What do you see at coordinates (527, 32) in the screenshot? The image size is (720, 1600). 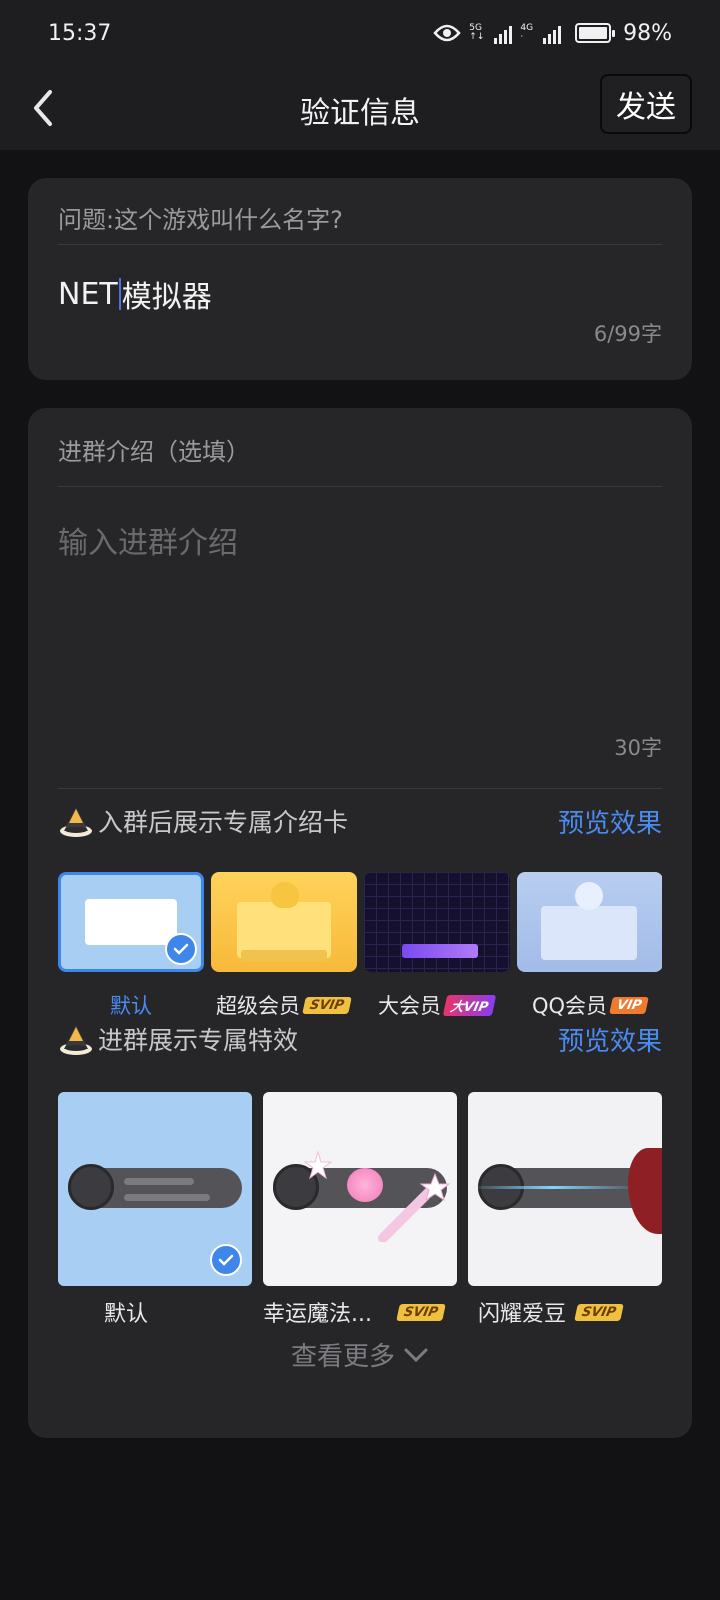 I see `network-4g-label: 4G ·` at bounding box center [527, 32].